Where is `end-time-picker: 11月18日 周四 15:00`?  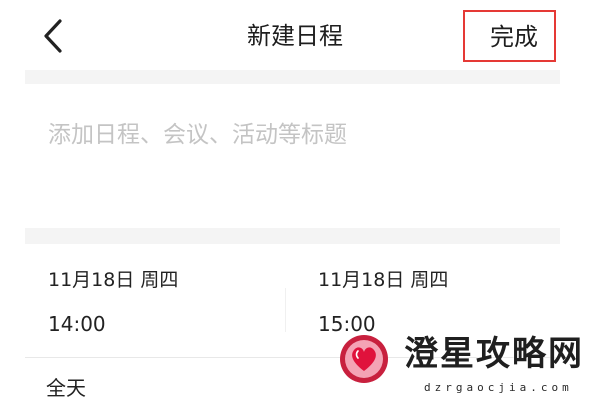 end-time-picker: 11月18日 周四 15:00 is located at coordinates (433, 302).